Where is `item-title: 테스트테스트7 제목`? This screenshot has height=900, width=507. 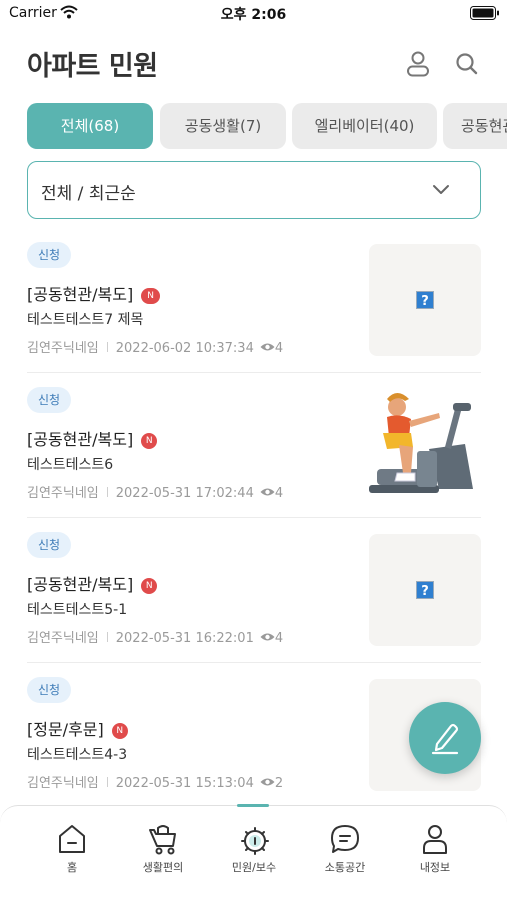
item-title: 테스트테스트7 제목 is located at coordinates (85, 320).